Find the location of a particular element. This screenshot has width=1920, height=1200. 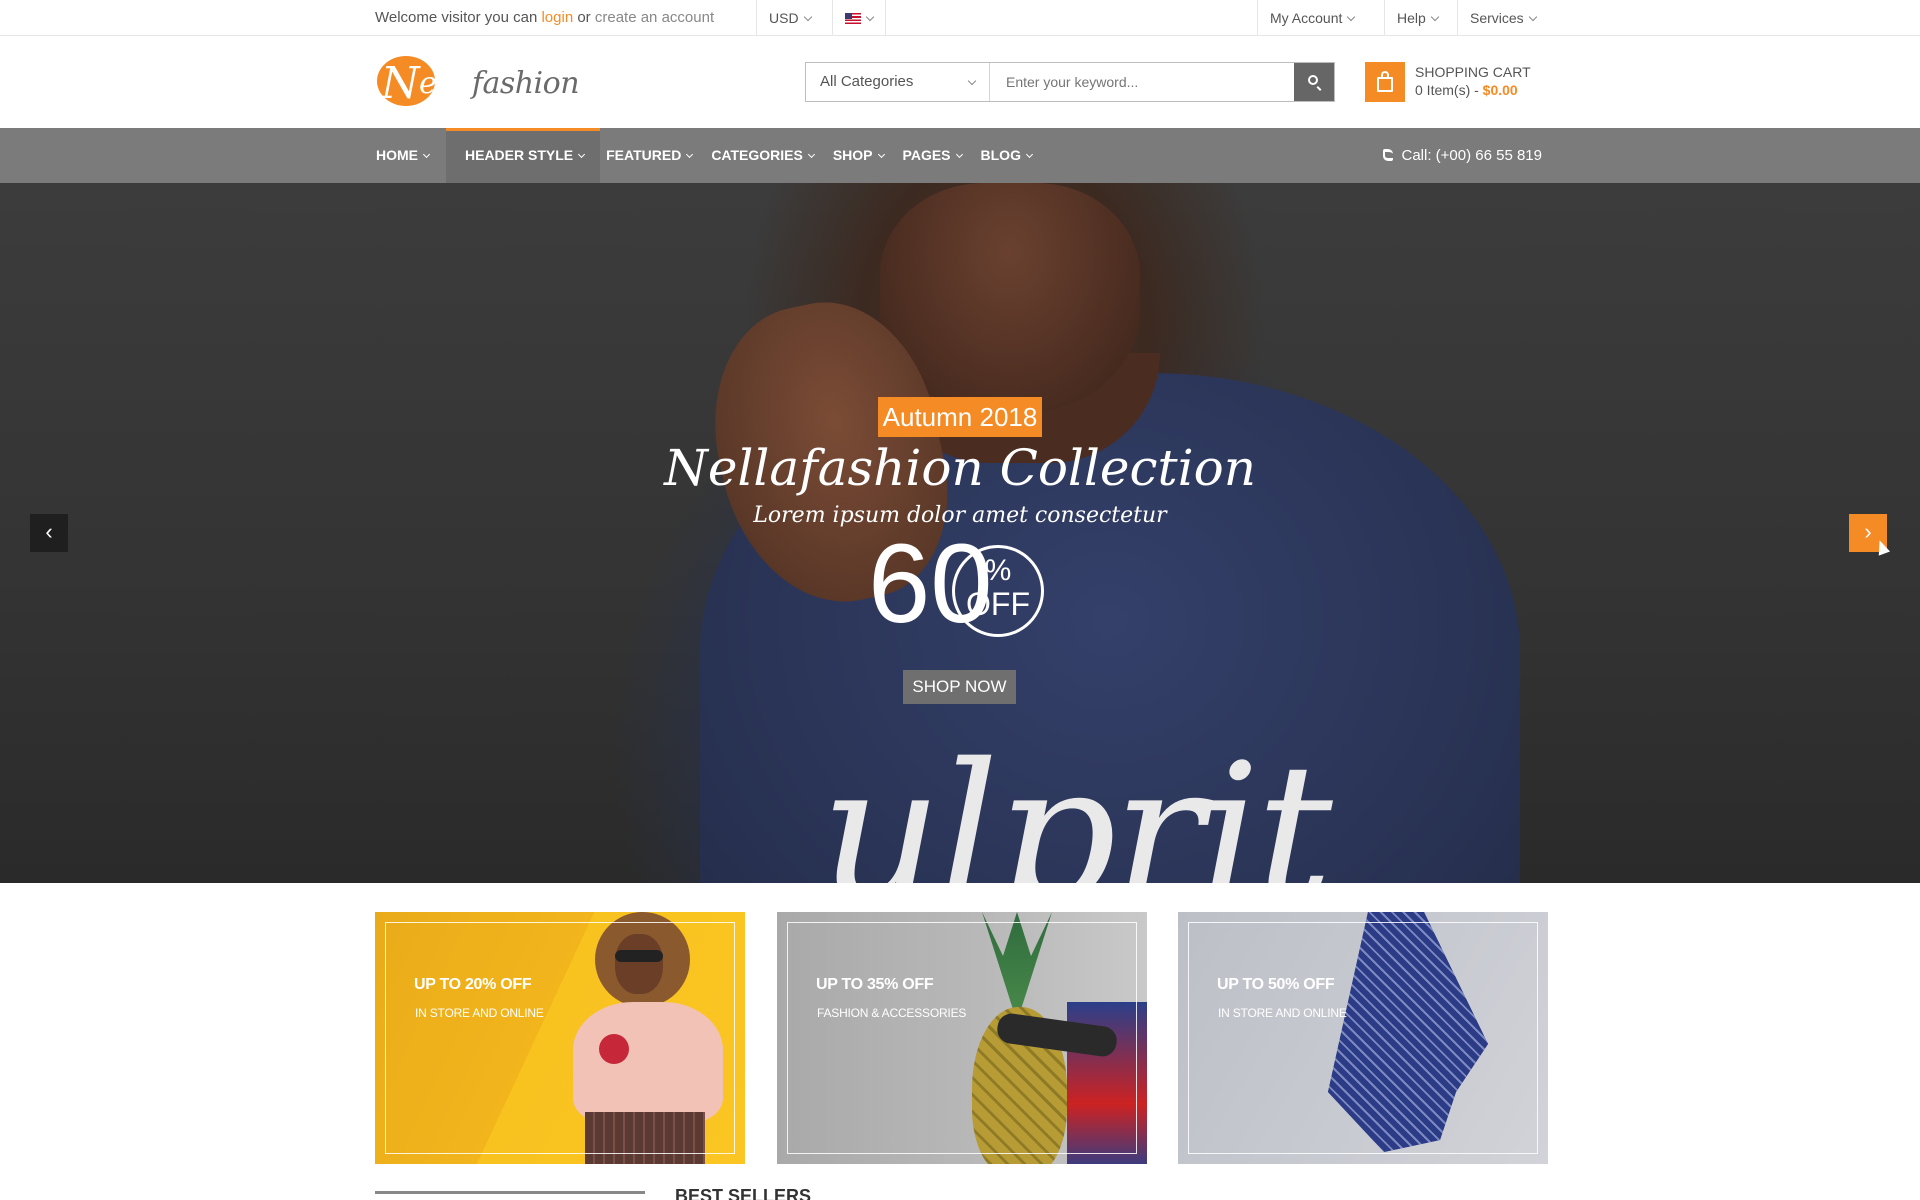

slider-prev-button: ‹ is located at coordinates (49, 533).